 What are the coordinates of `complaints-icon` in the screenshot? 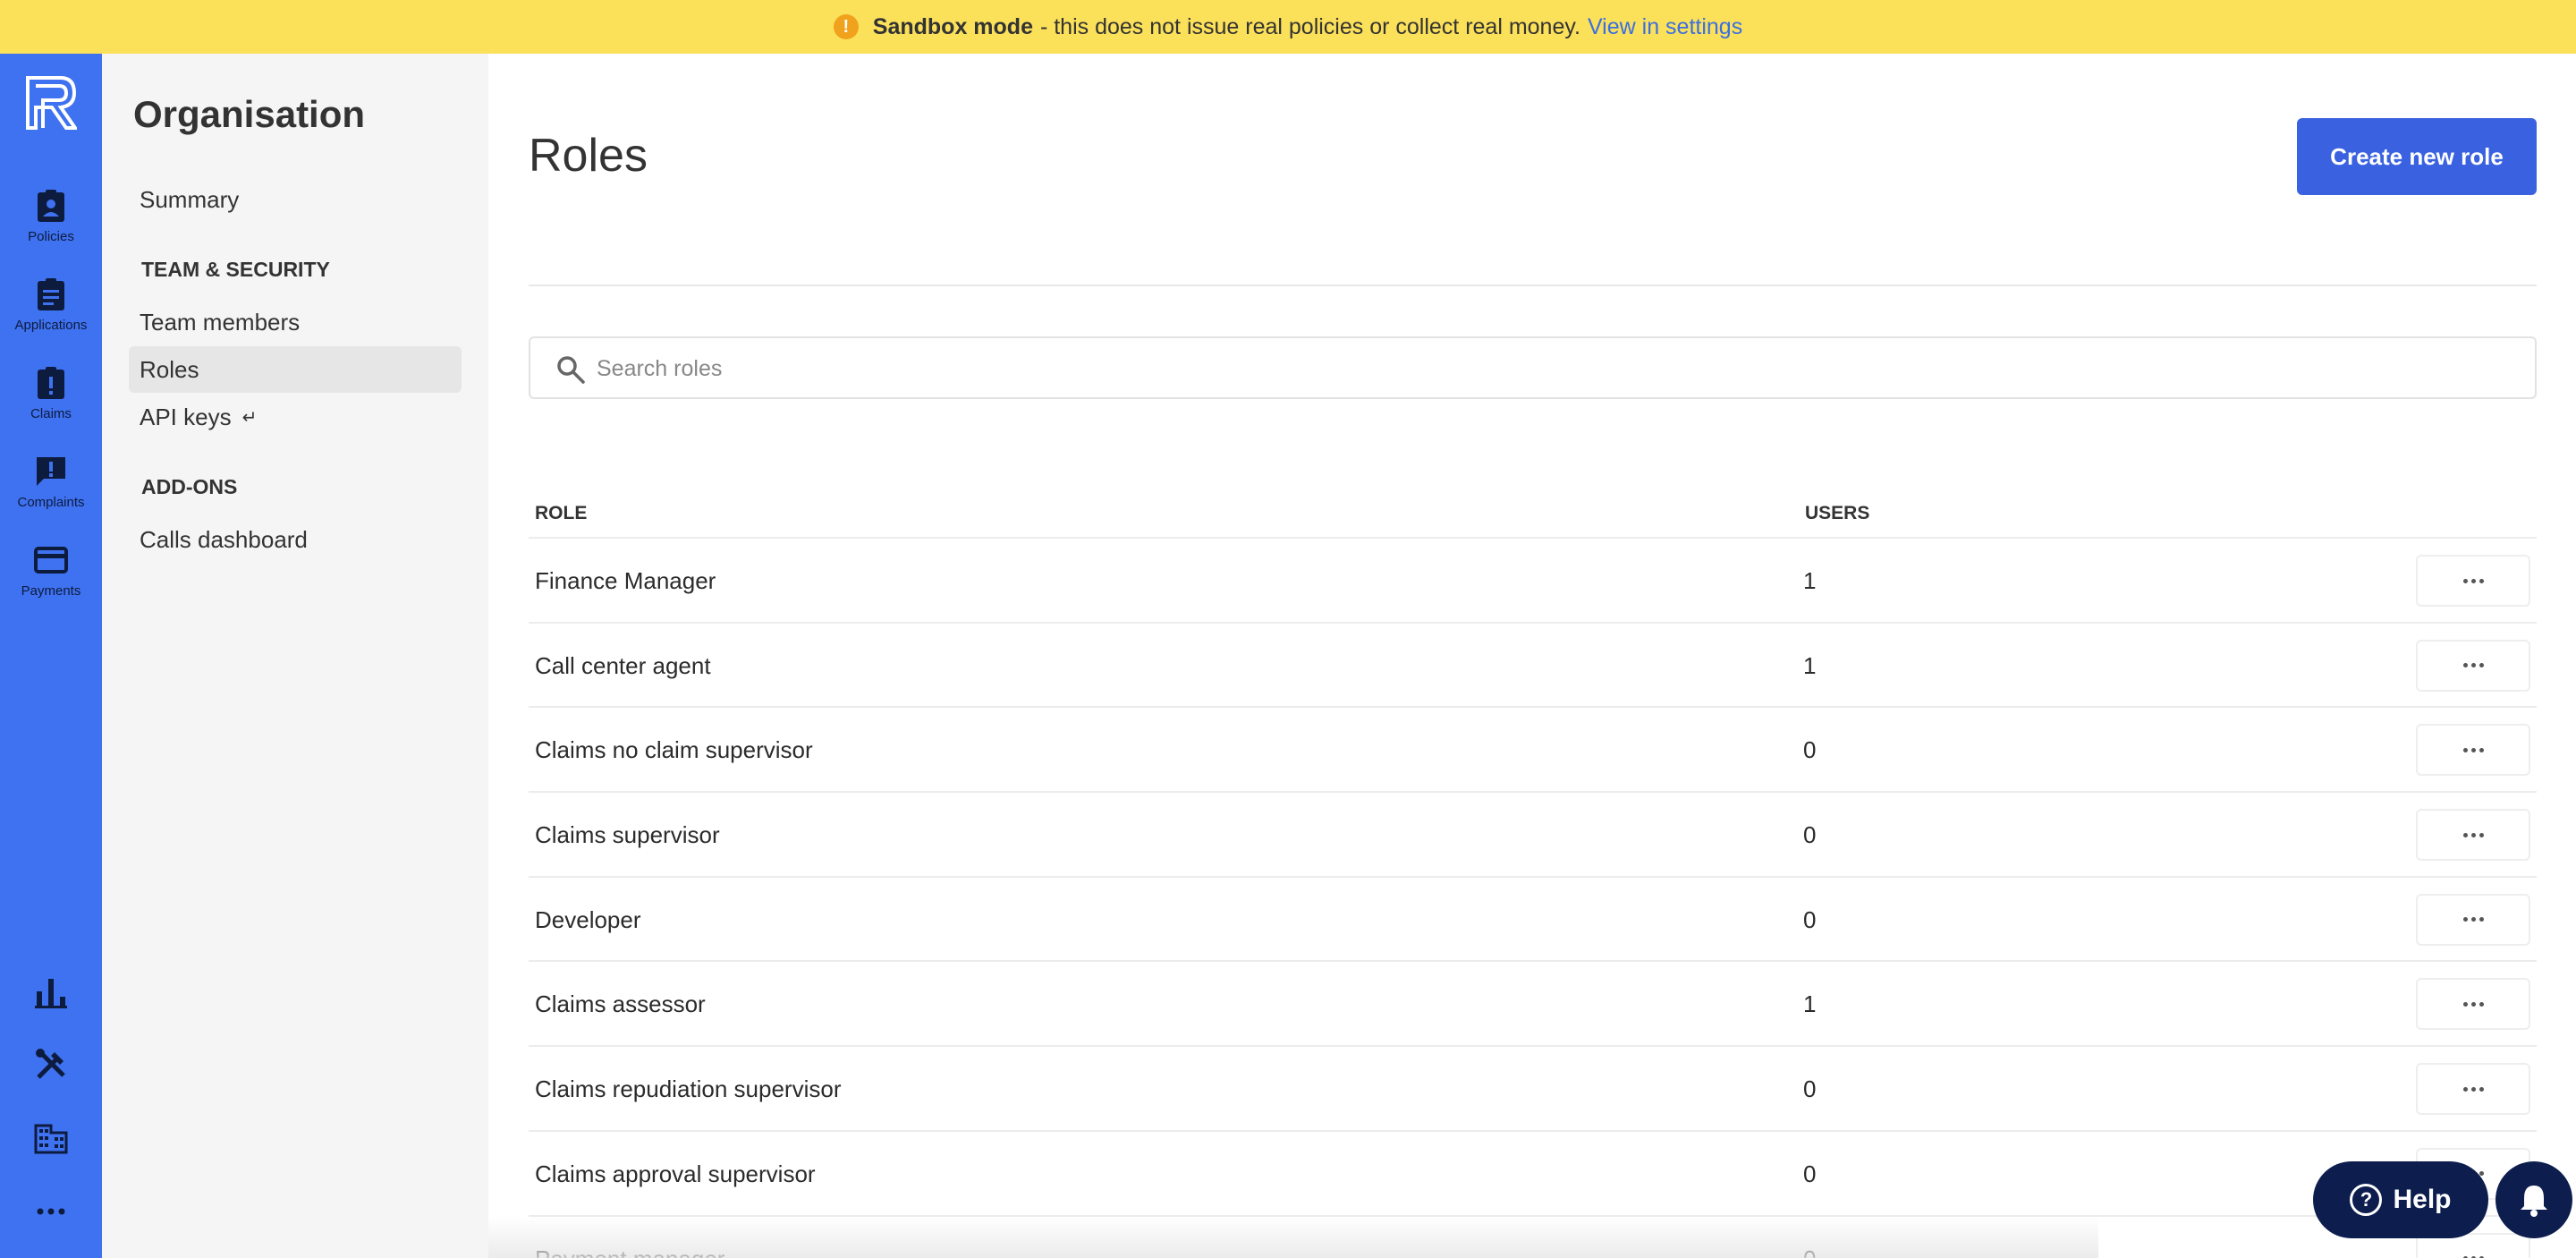 It's located at (51, 471).